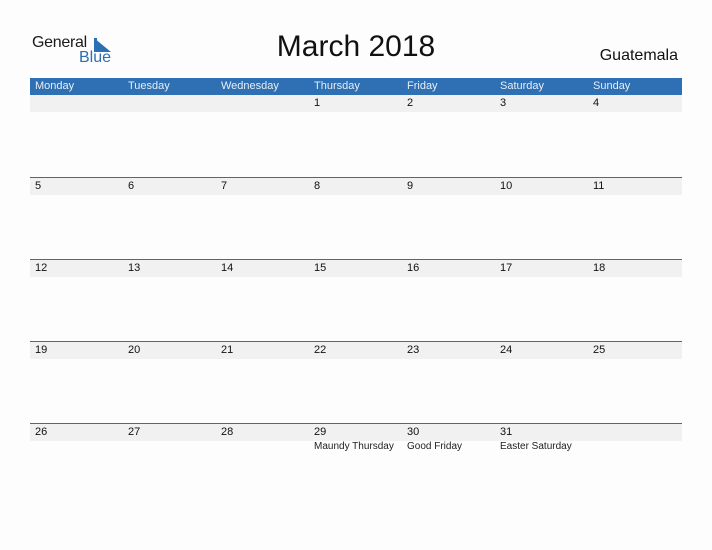  Describe the element at coordinates (169, 432) in the screenshot. I see `day-cell: 27` at that location.